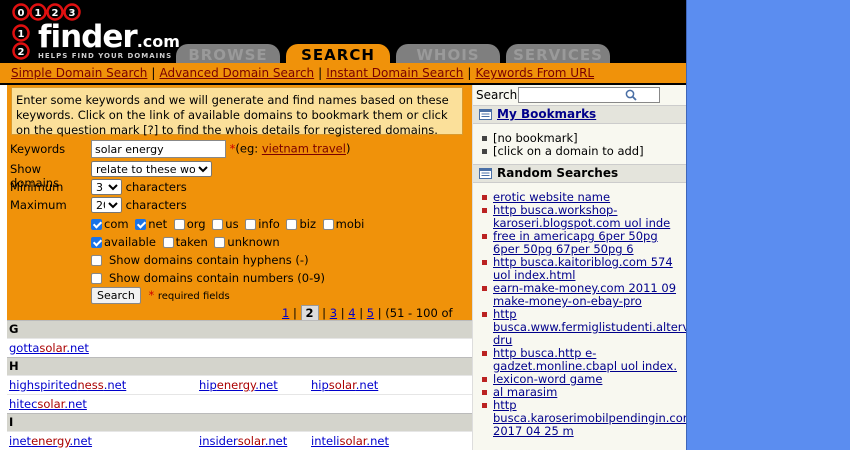 The width and height of the screenshot is (850, 450). Describe the element at coordinates (448, 54) in the screenshot. I see `tab-whois: WHOIS` at that location.